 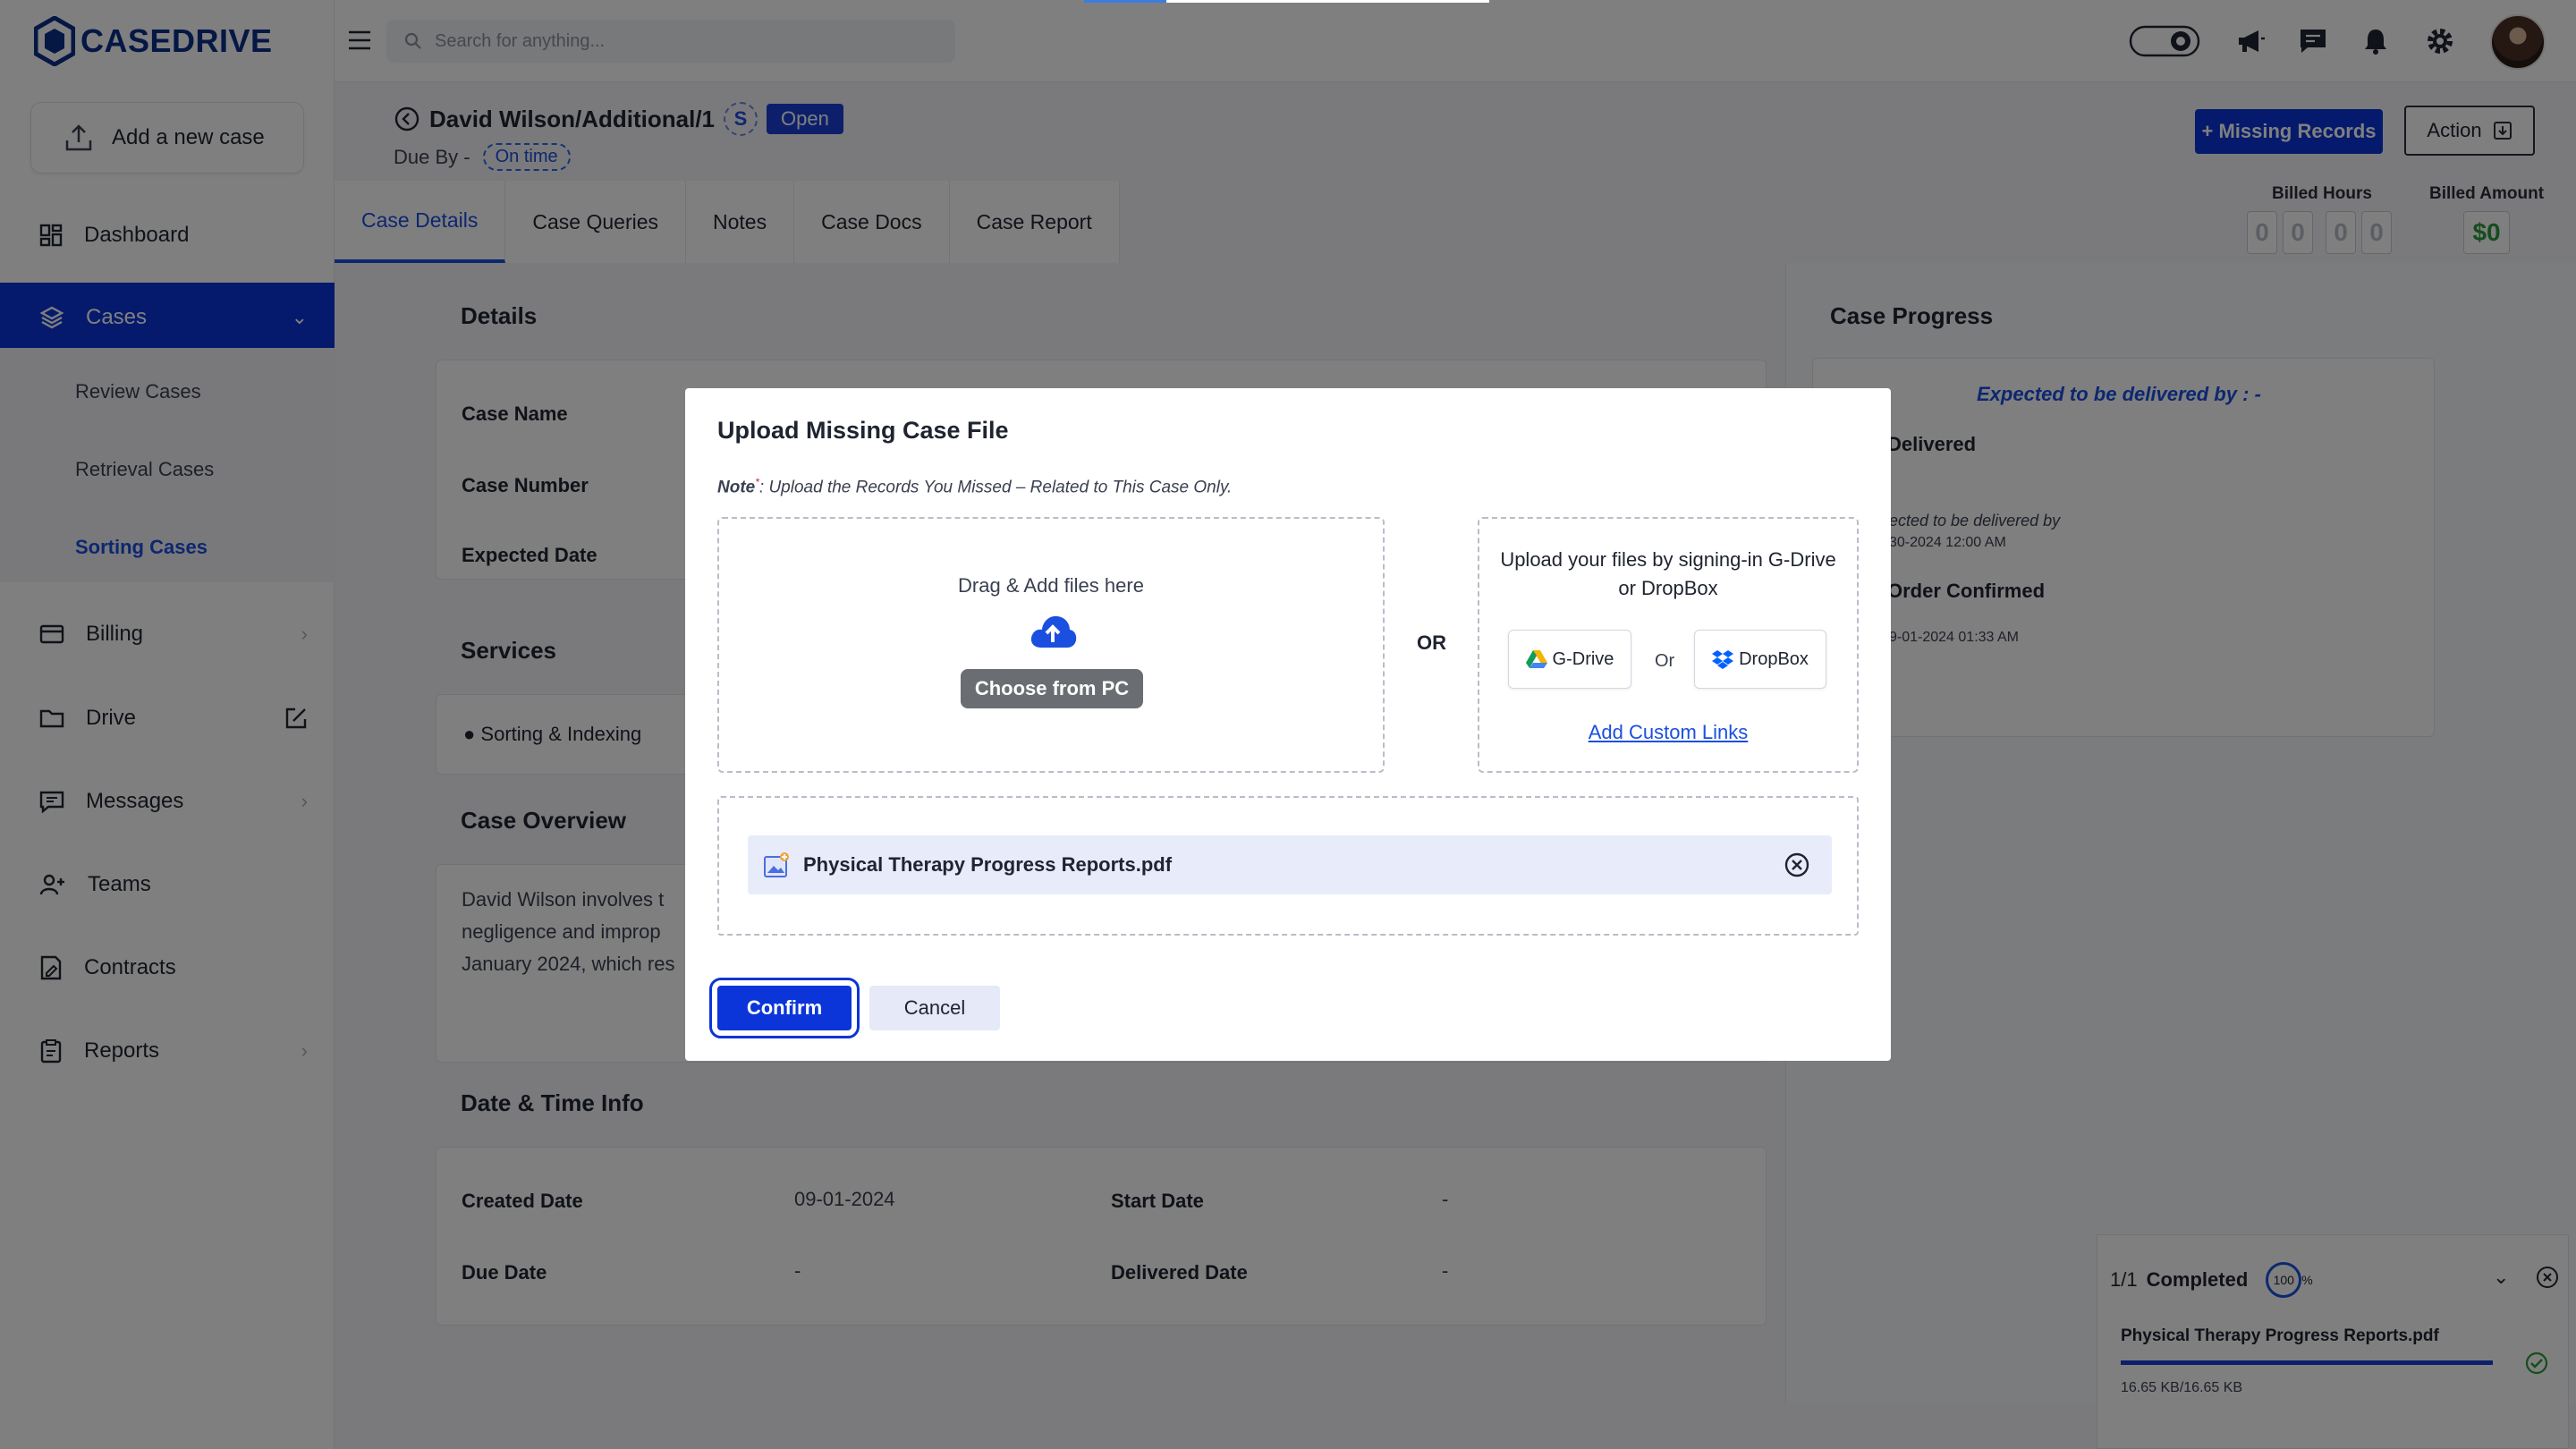 I want to click on dropbox-icon, so click(x=1723, y=659).